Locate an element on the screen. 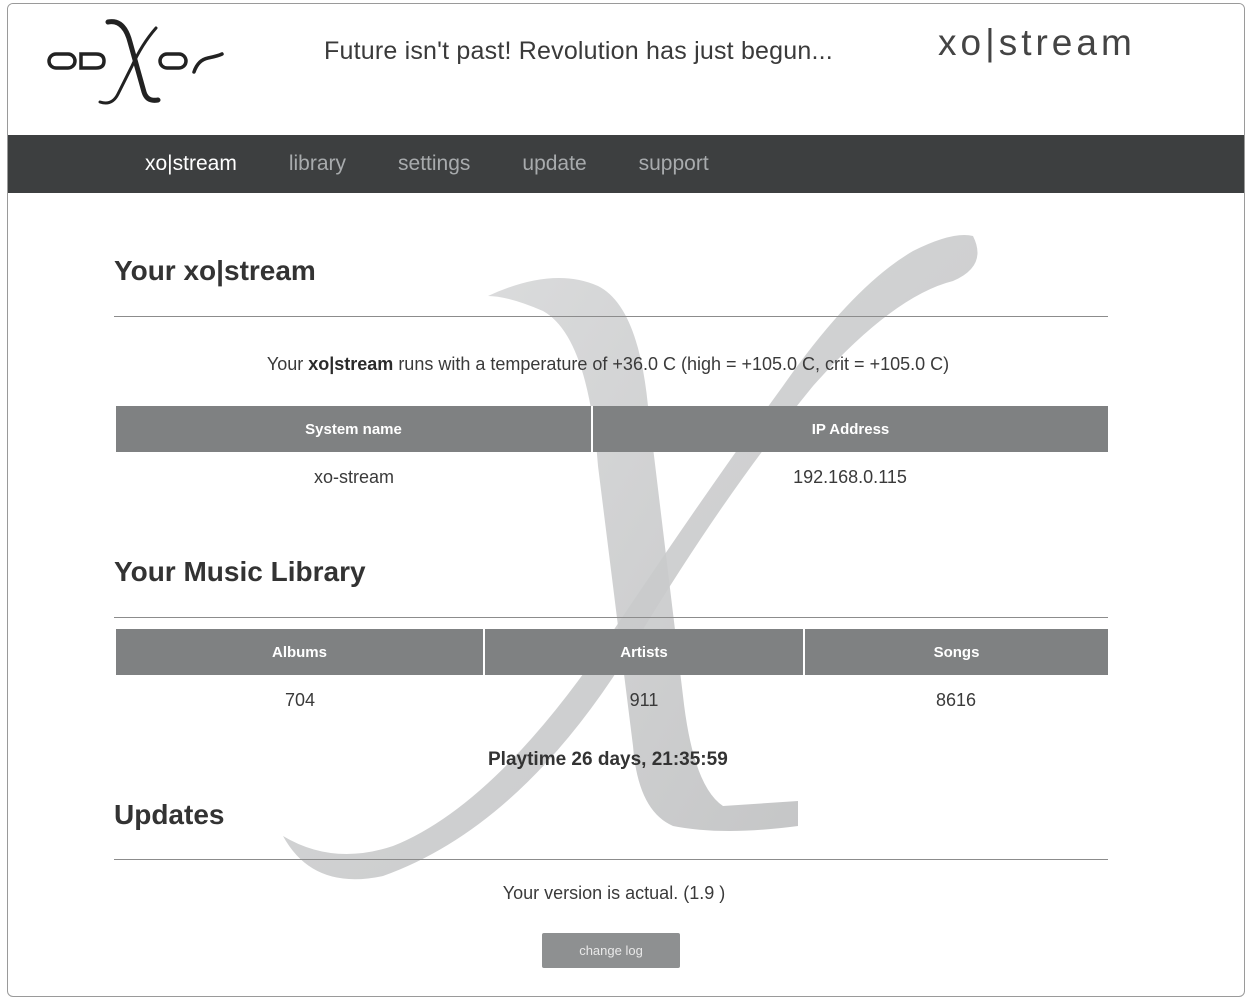  nav-item-update: update is located at coordinates (554, 164).